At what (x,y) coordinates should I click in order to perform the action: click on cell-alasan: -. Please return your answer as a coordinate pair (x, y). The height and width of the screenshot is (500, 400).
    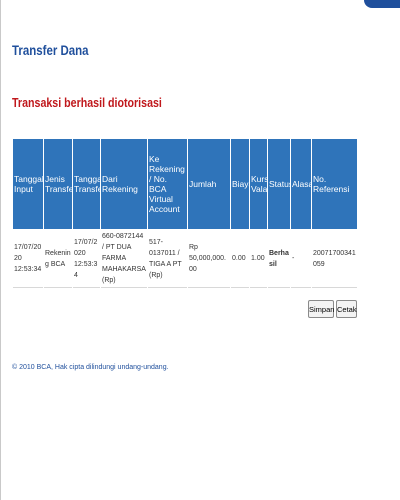
    Looking at the image, I should click on (301, 259).